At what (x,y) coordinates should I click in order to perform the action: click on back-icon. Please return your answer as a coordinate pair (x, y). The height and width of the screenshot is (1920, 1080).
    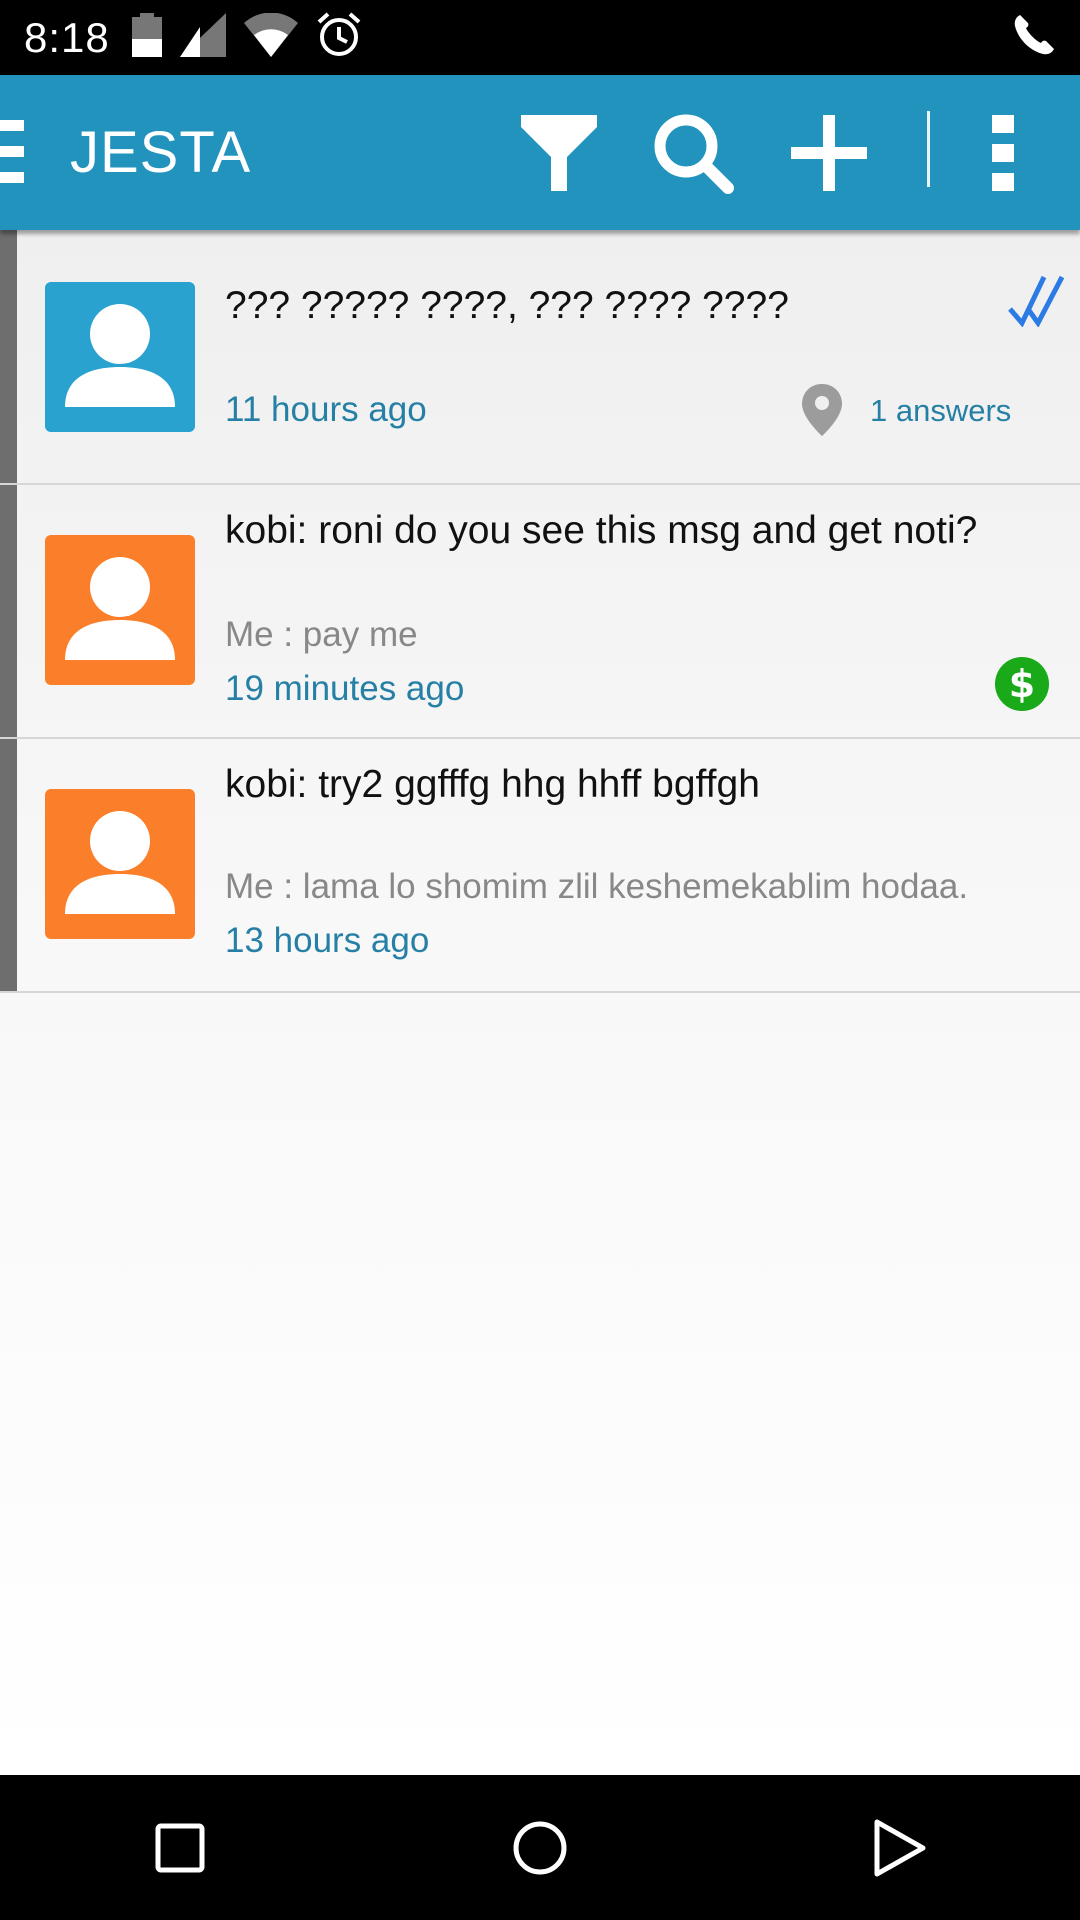
    Looking at the image, I should click on (900, 1847).